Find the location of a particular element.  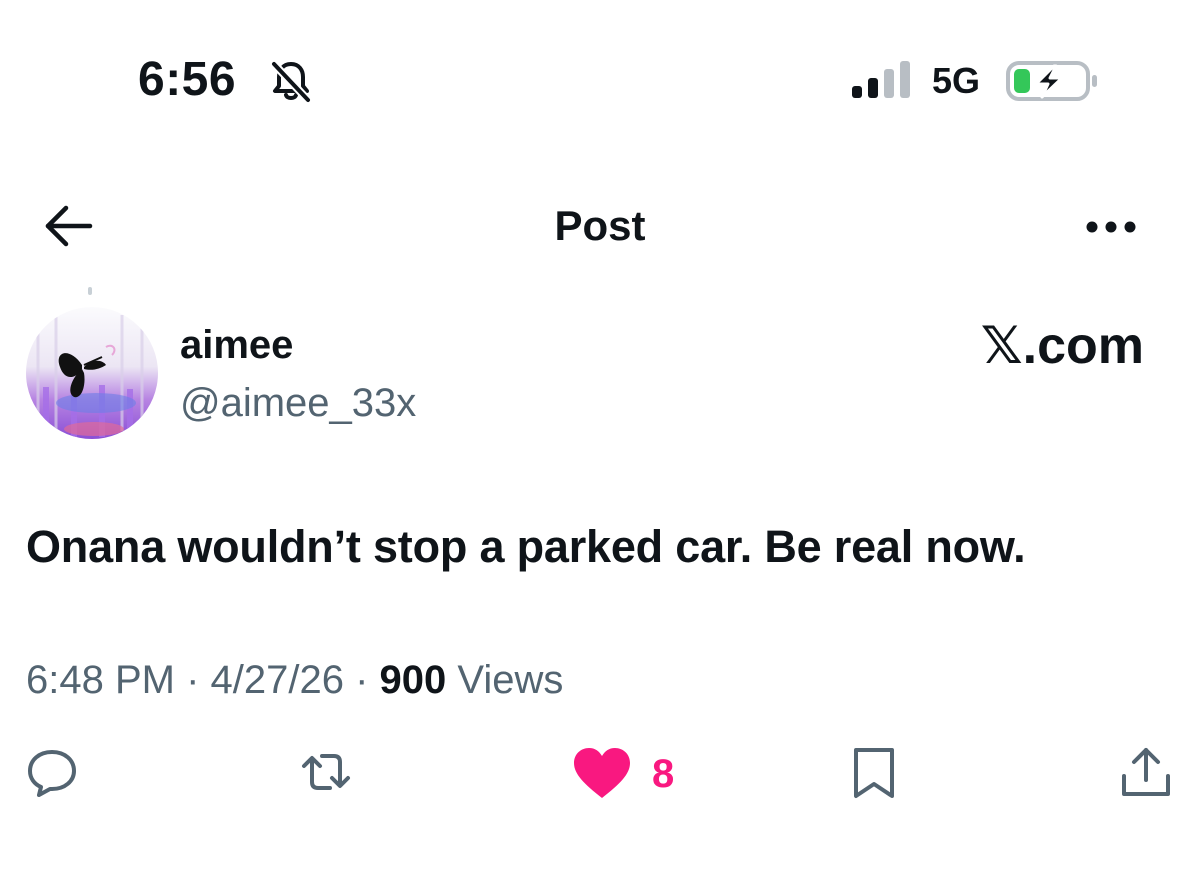

retweet-icon is located at coordinates (326, 772).